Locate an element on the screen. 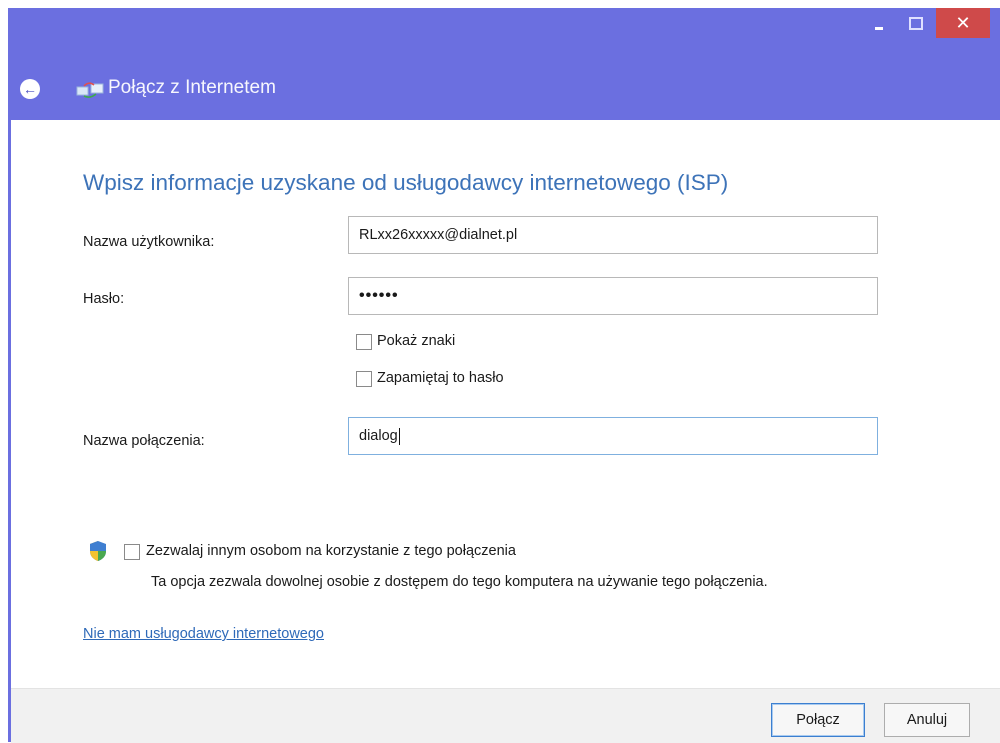  no-isp-link: Nie mam usługodawcy internetowego is located at coordinates (203, 634).